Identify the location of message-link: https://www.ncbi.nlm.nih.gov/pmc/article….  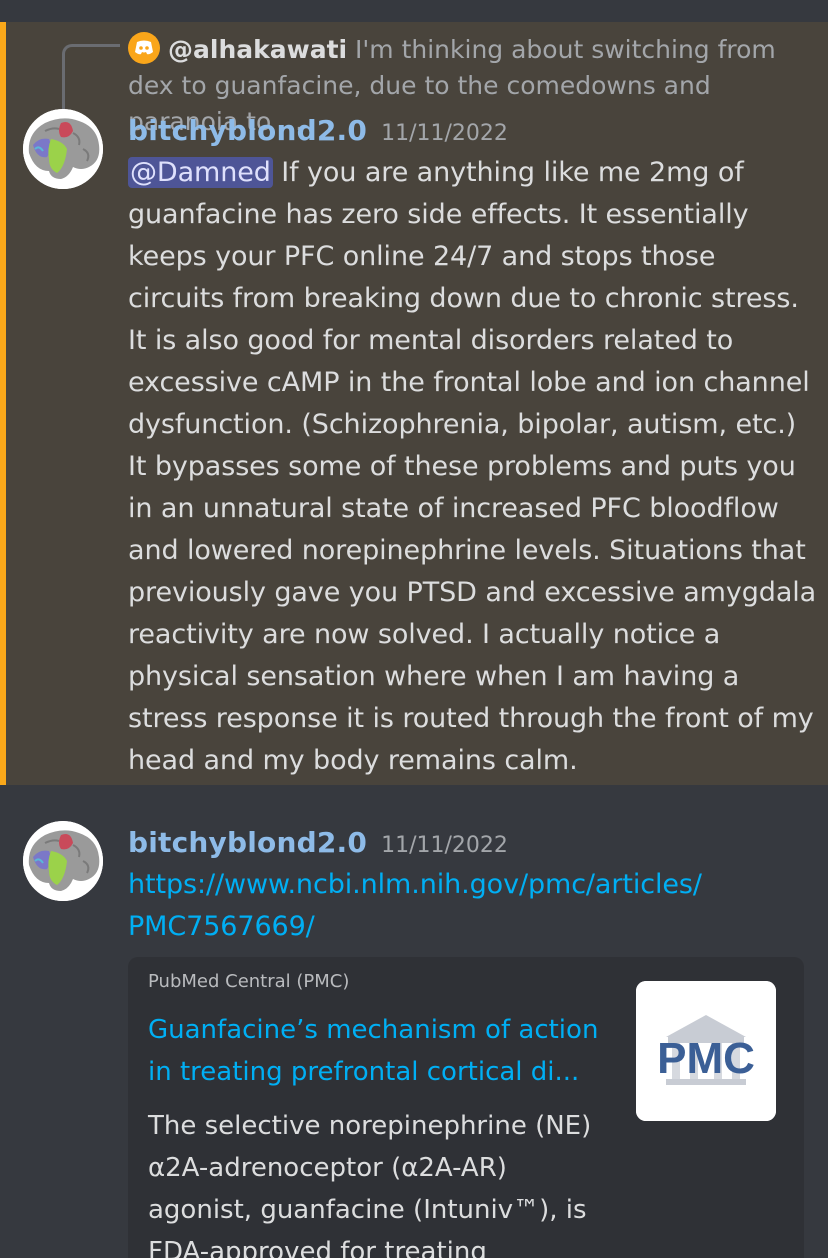
(473, 906).